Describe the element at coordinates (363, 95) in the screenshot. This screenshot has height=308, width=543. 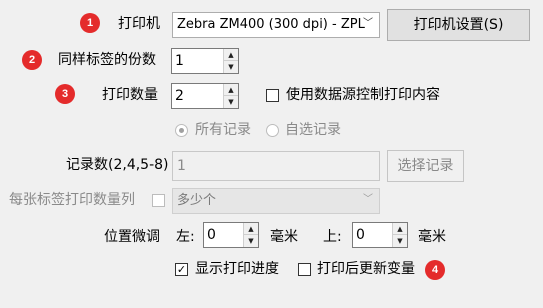
I see `datasource-checkbox-label: 使用数据源控制打印内容` at that location.